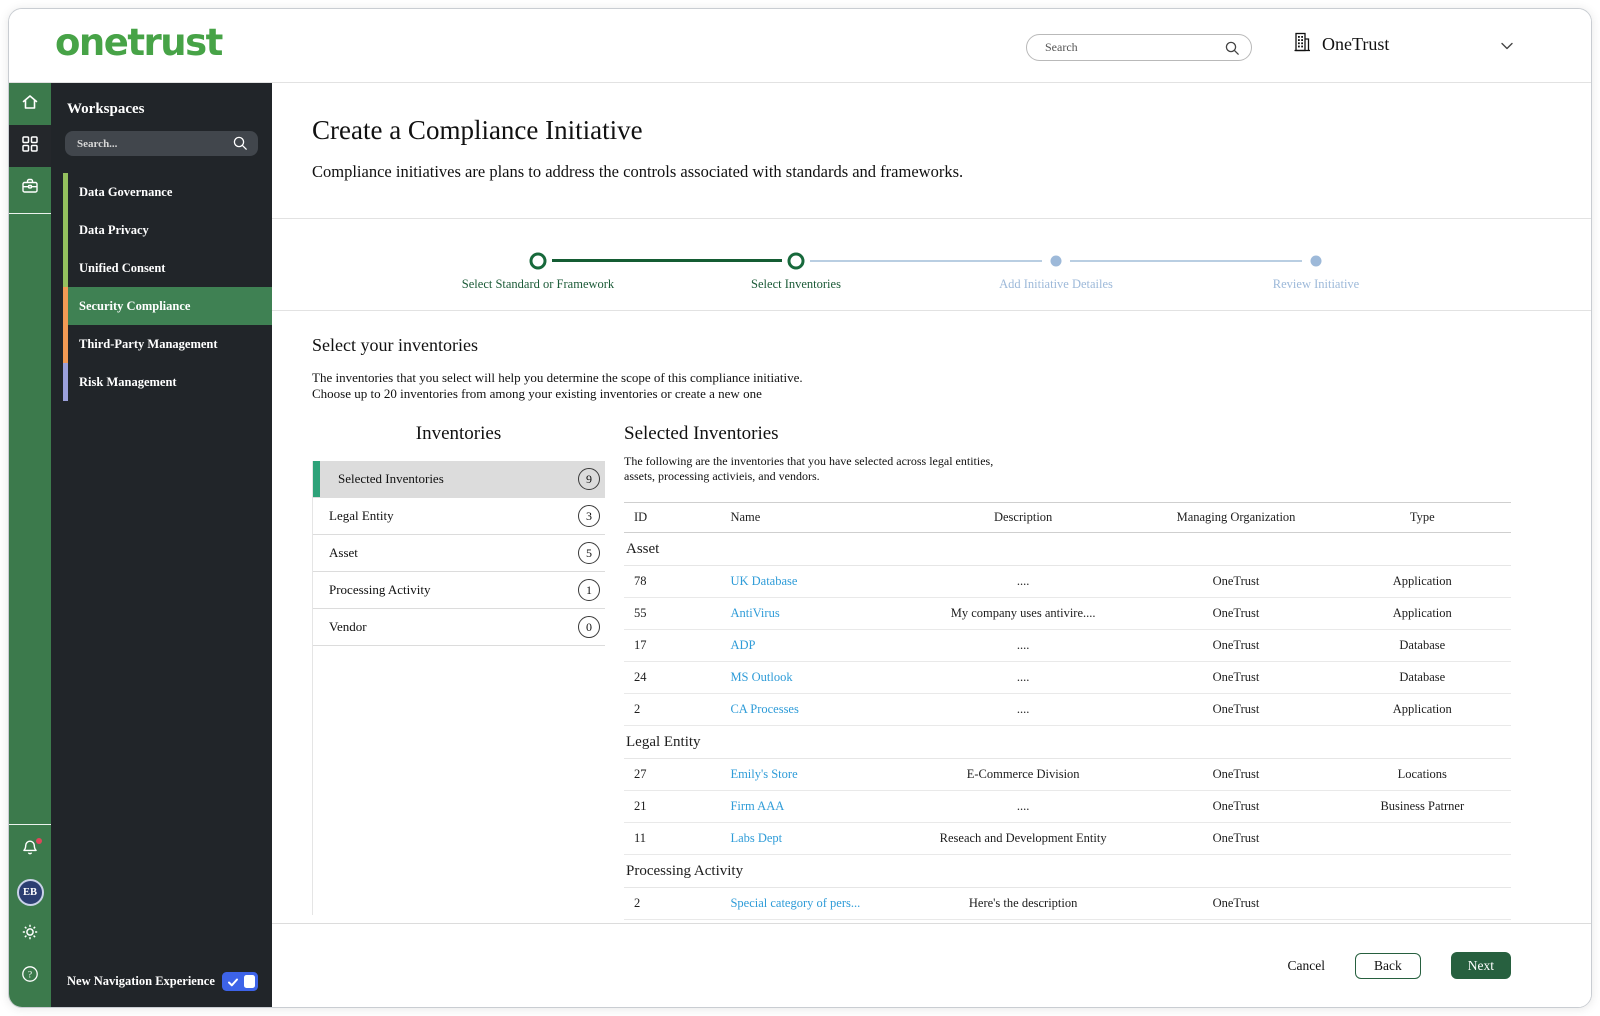 The image size is (1600, 1016). I want to click on table-row: 21 Firm AAA.... OneTrust Business Patrner, so click(1067, 806).